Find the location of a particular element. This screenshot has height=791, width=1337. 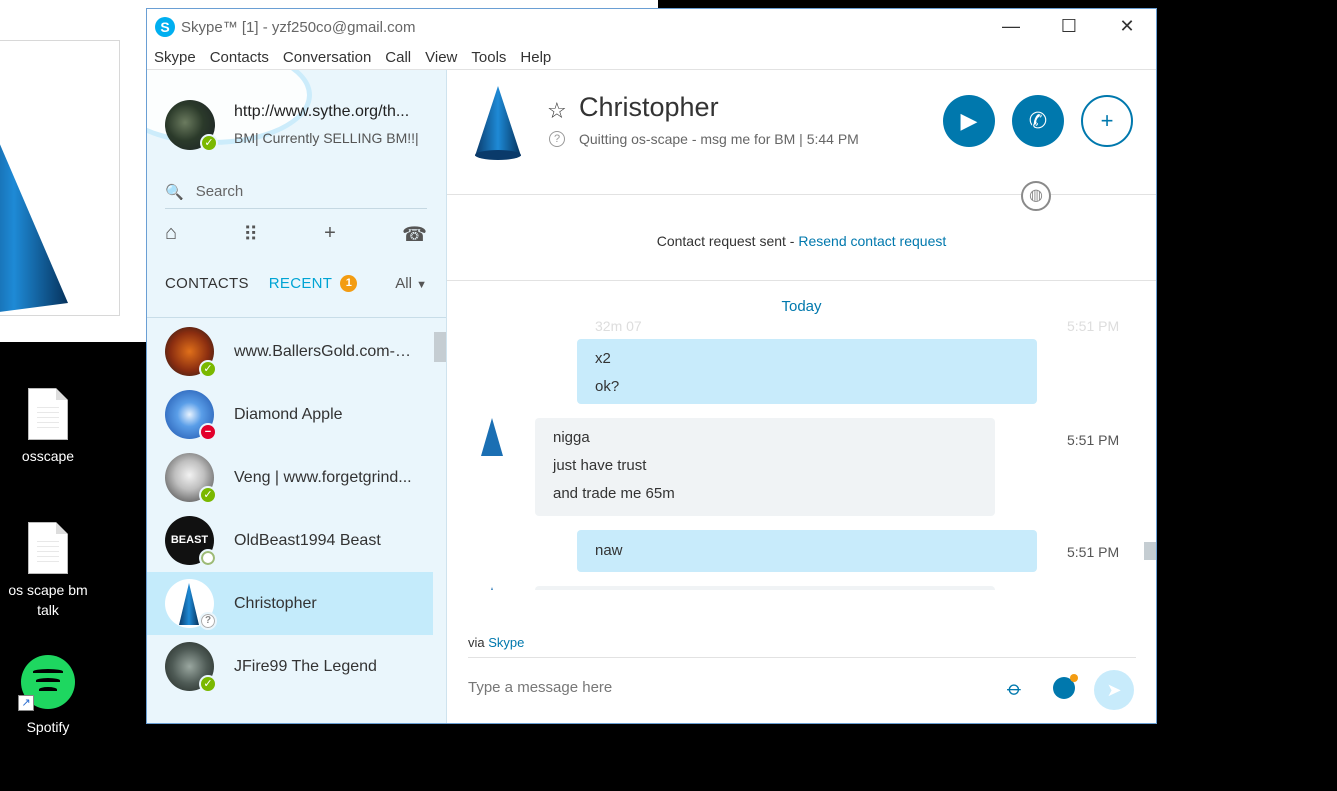

contact-list-scrollbar is located at coordinates (440, 347).